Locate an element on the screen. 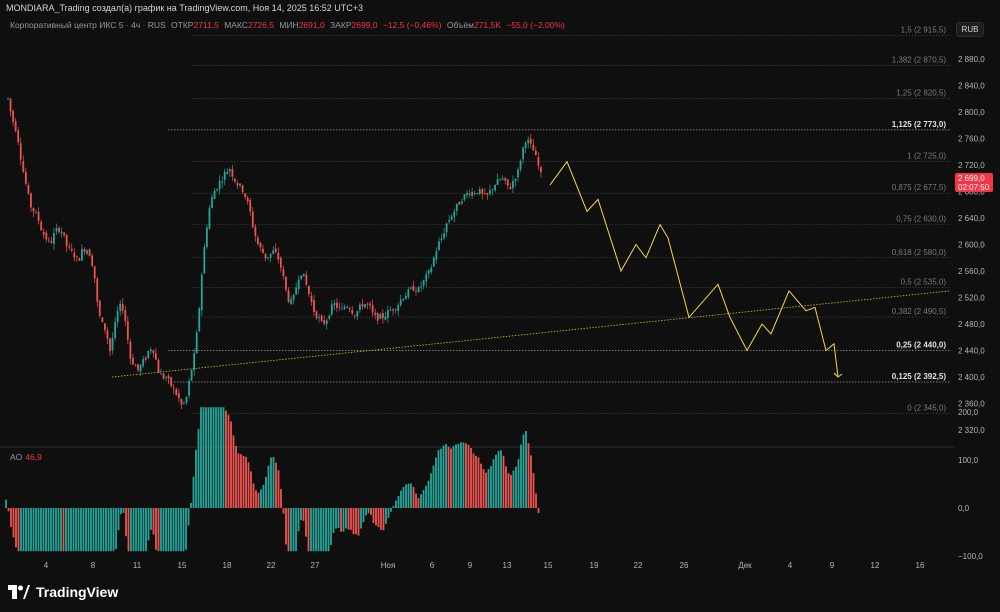 This screenshot has width=1000, height=612. tradingview-logo: TradingView is located at coordinates (63, 592).